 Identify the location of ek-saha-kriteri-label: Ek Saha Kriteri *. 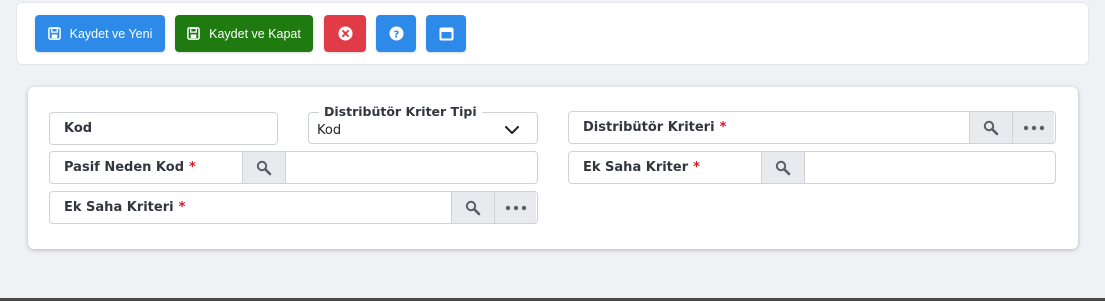
(251, 207).